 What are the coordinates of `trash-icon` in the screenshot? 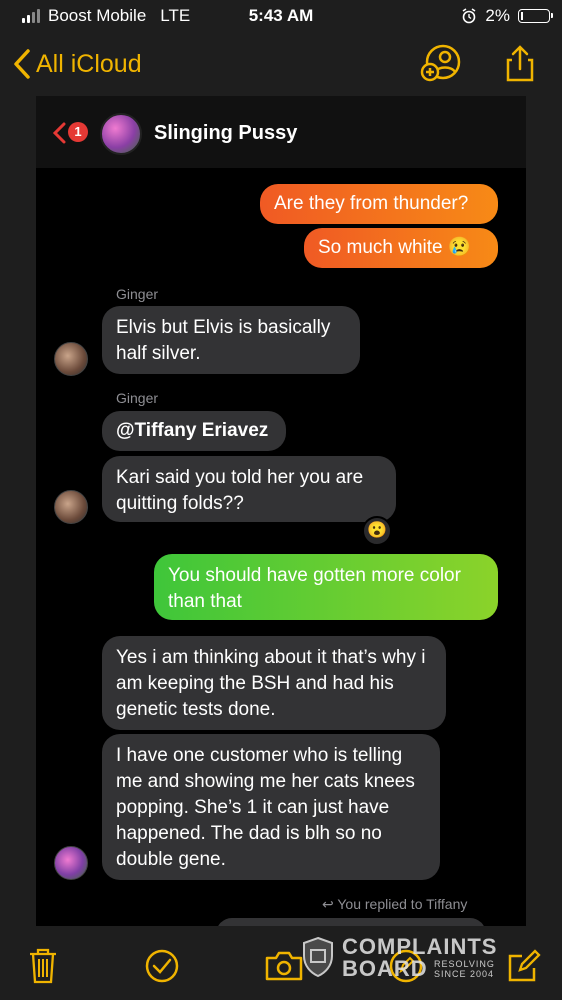 It's located at (43, 968).